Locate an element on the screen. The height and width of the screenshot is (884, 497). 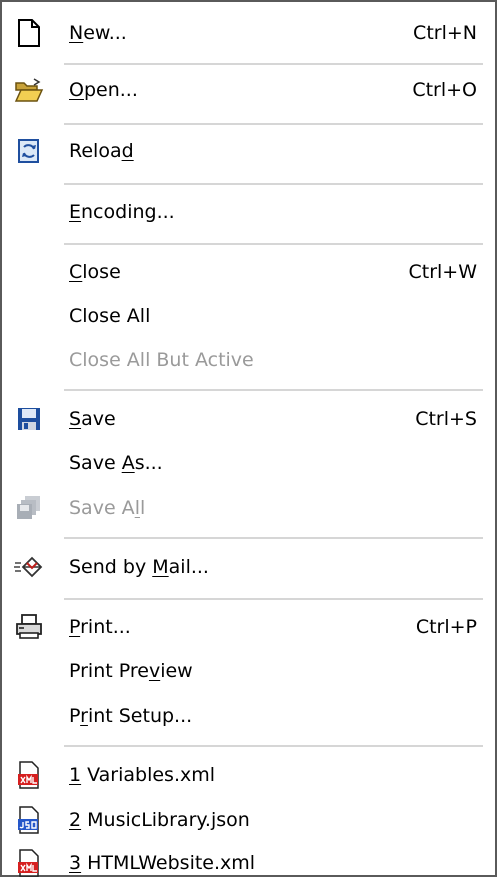
open-folder-icon is located at coordinates (29, 90).